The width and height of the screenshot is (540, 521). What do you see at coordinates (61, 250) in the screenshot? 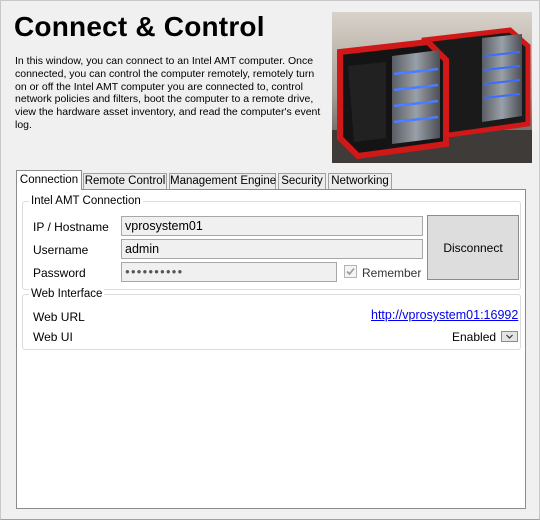
I see `username-label: Username` at bounding box center [61, 250].